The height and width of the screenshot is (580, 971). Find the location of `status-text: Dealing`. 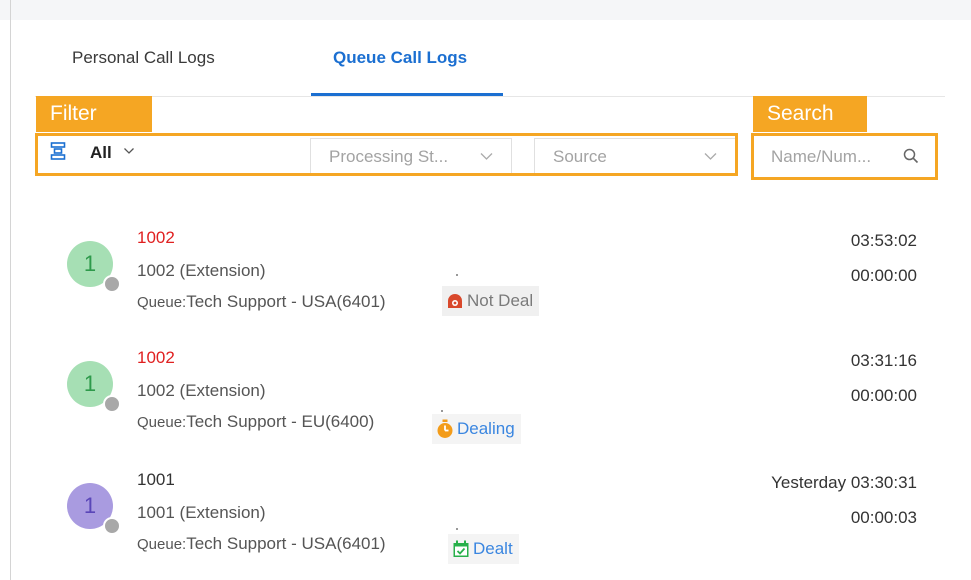

status-text: Dealing is located at coordinates (486, 428).